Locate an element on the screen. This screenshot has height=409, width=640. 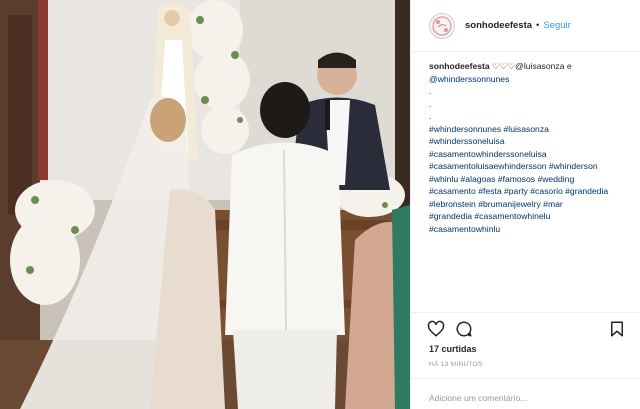
post-timestamp: HÁ 13 MINUTOS is located at coordinates (456, 364).